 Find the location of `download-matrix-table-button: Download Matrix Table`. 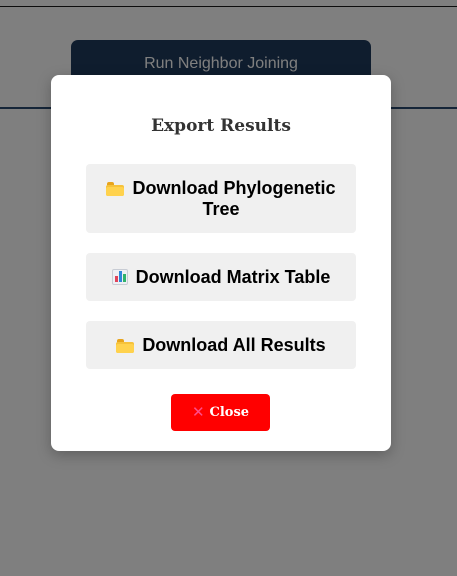

download-matrix-table-button: Download Matrix Table is located at coordinates (221, 277).